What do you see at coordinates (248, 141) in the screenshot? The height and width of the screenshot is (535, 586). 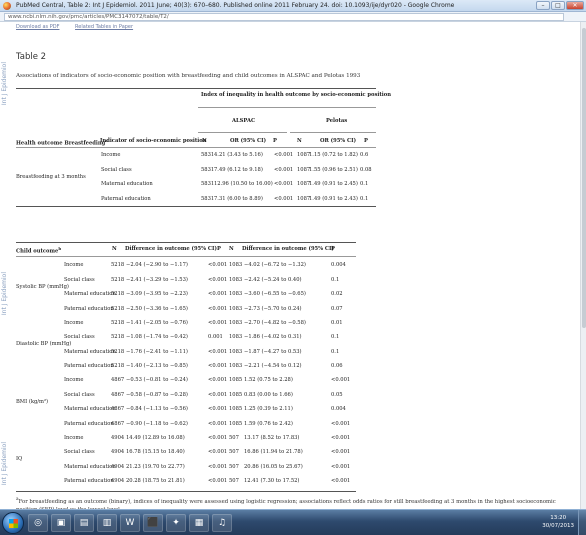 I see `col-or-header: OR (95% CI)` at bounding box center [248, 141].